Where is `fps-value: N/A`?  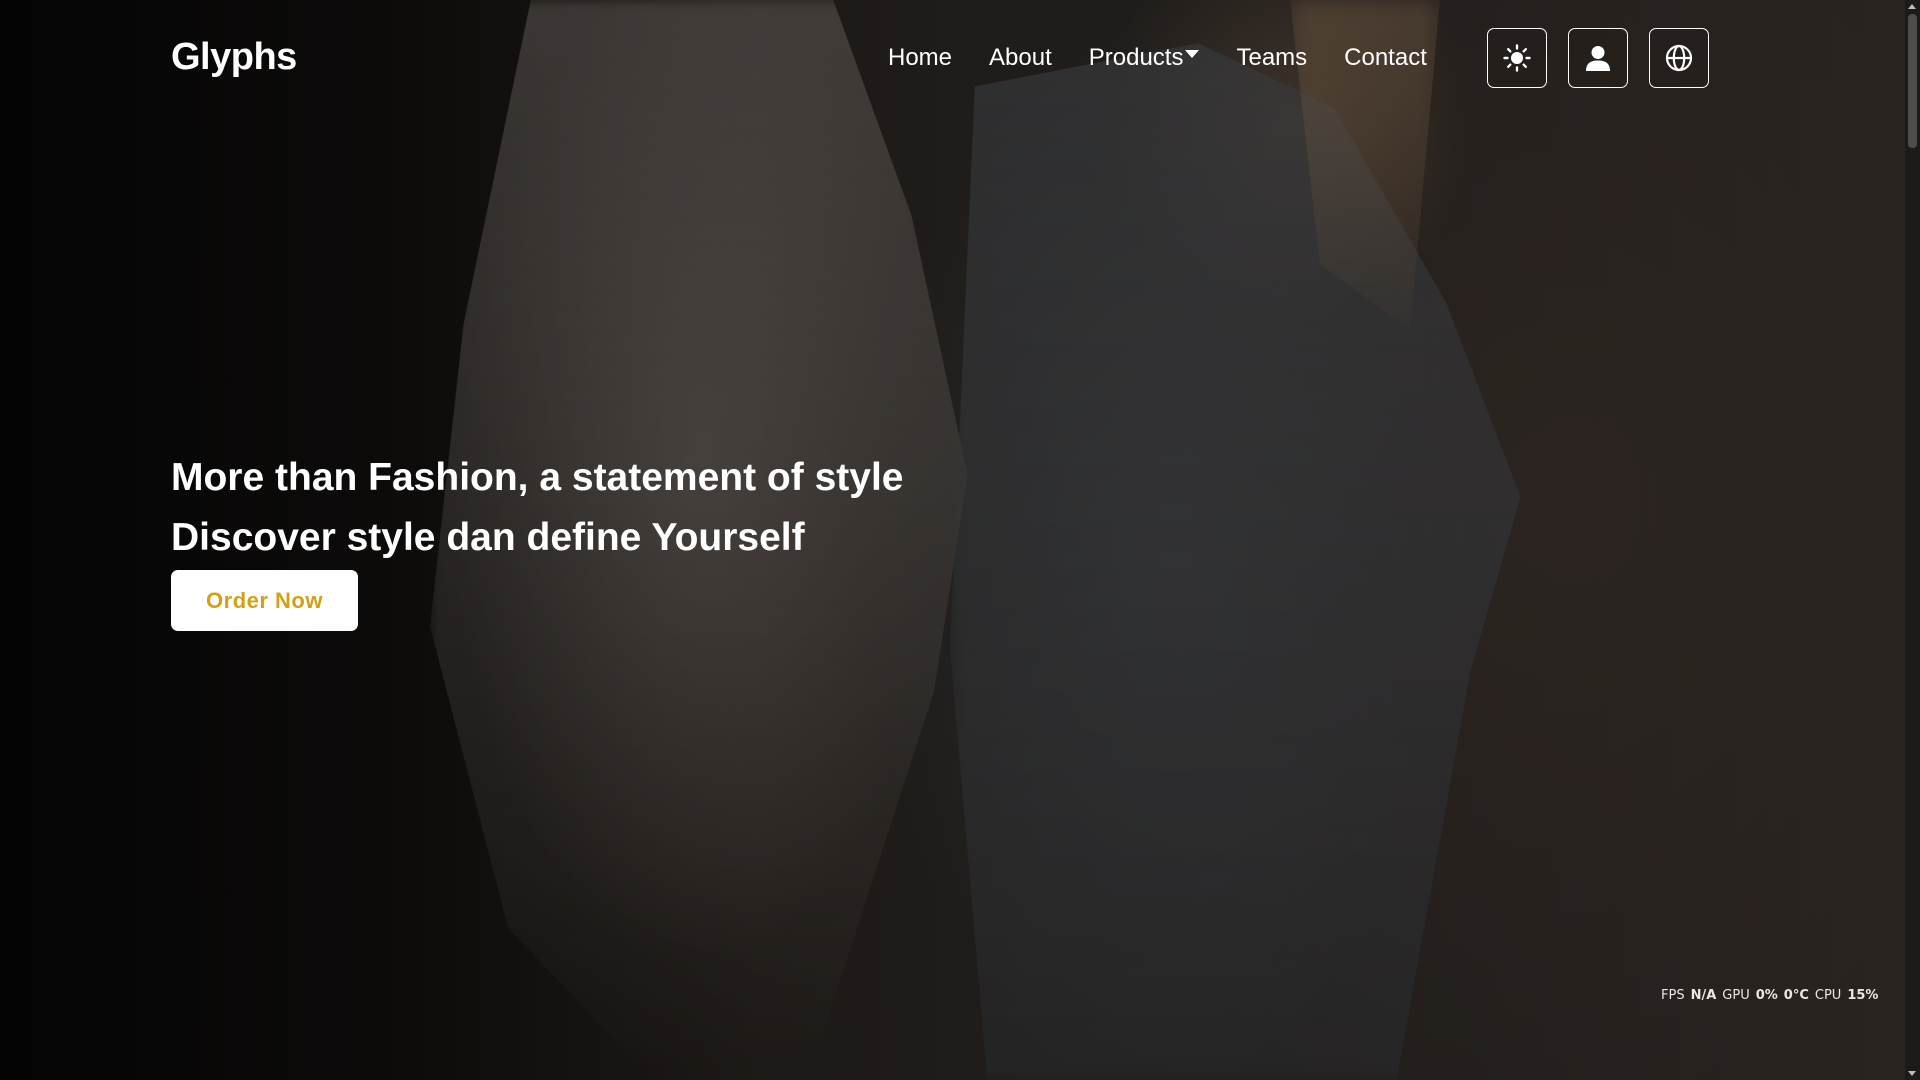
fps-value: N/A is located at coordinates (1703, 995).